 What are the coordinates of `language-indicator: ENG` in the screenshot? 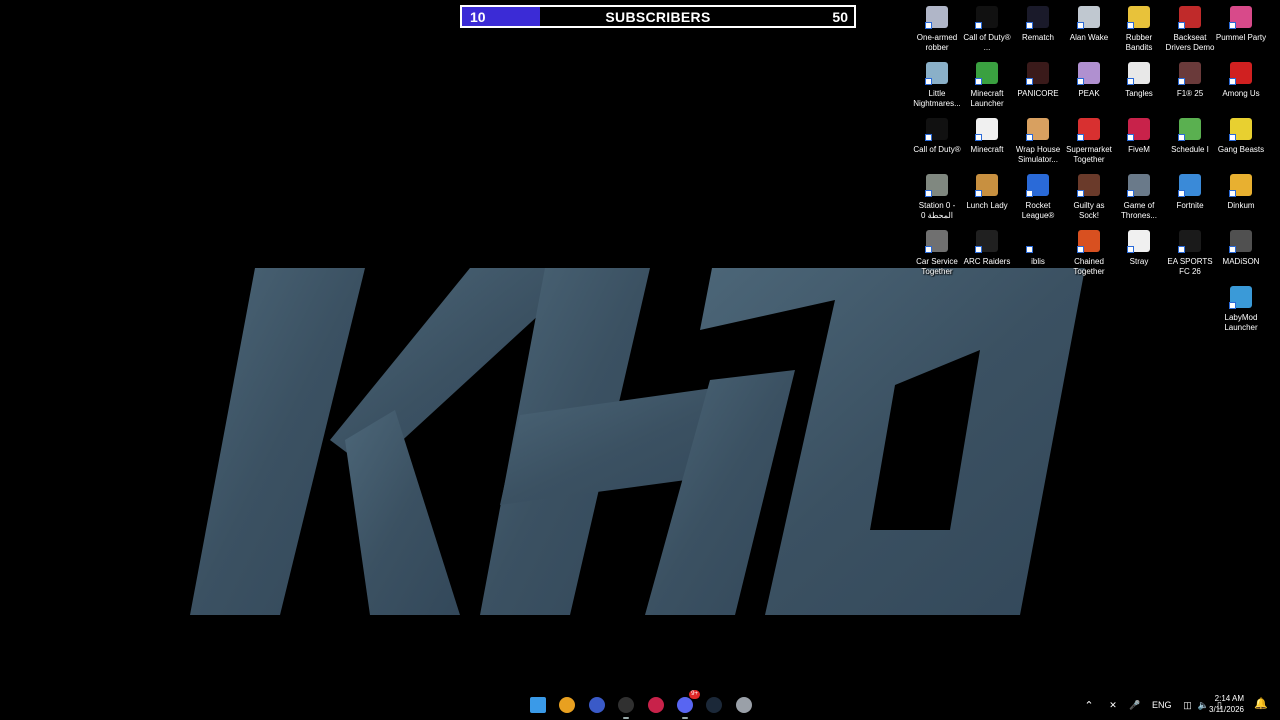 It's located at (1162, 705).